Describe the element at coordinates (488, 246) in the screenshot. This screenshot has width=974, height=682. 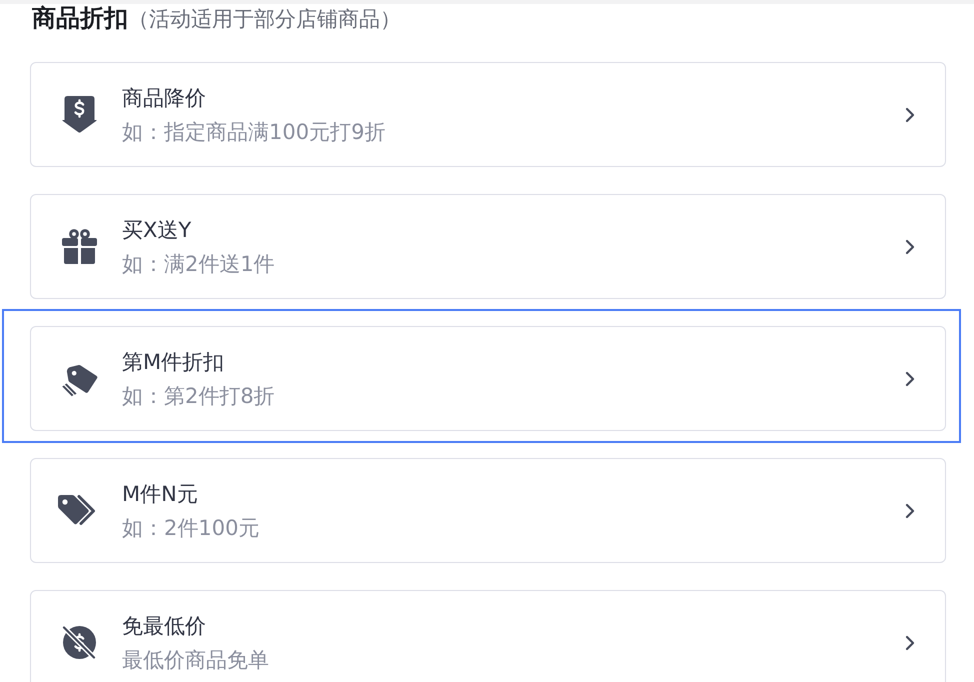
I see `option-card: 买X送Y 如：满2件送1件` at that location.